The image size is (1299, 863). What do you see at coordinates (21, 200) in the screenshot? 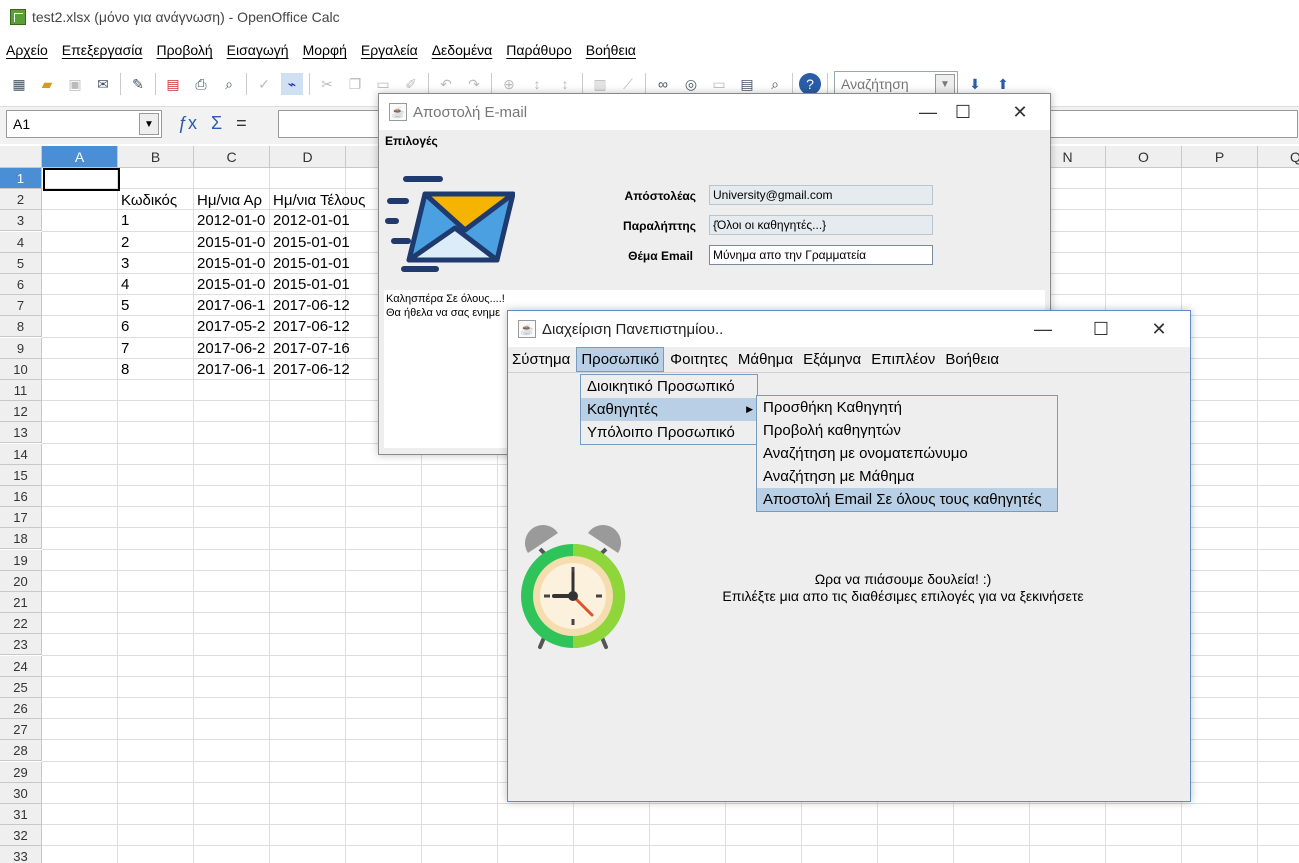
I see `row-header: 2` at bounding box center [21, 200].